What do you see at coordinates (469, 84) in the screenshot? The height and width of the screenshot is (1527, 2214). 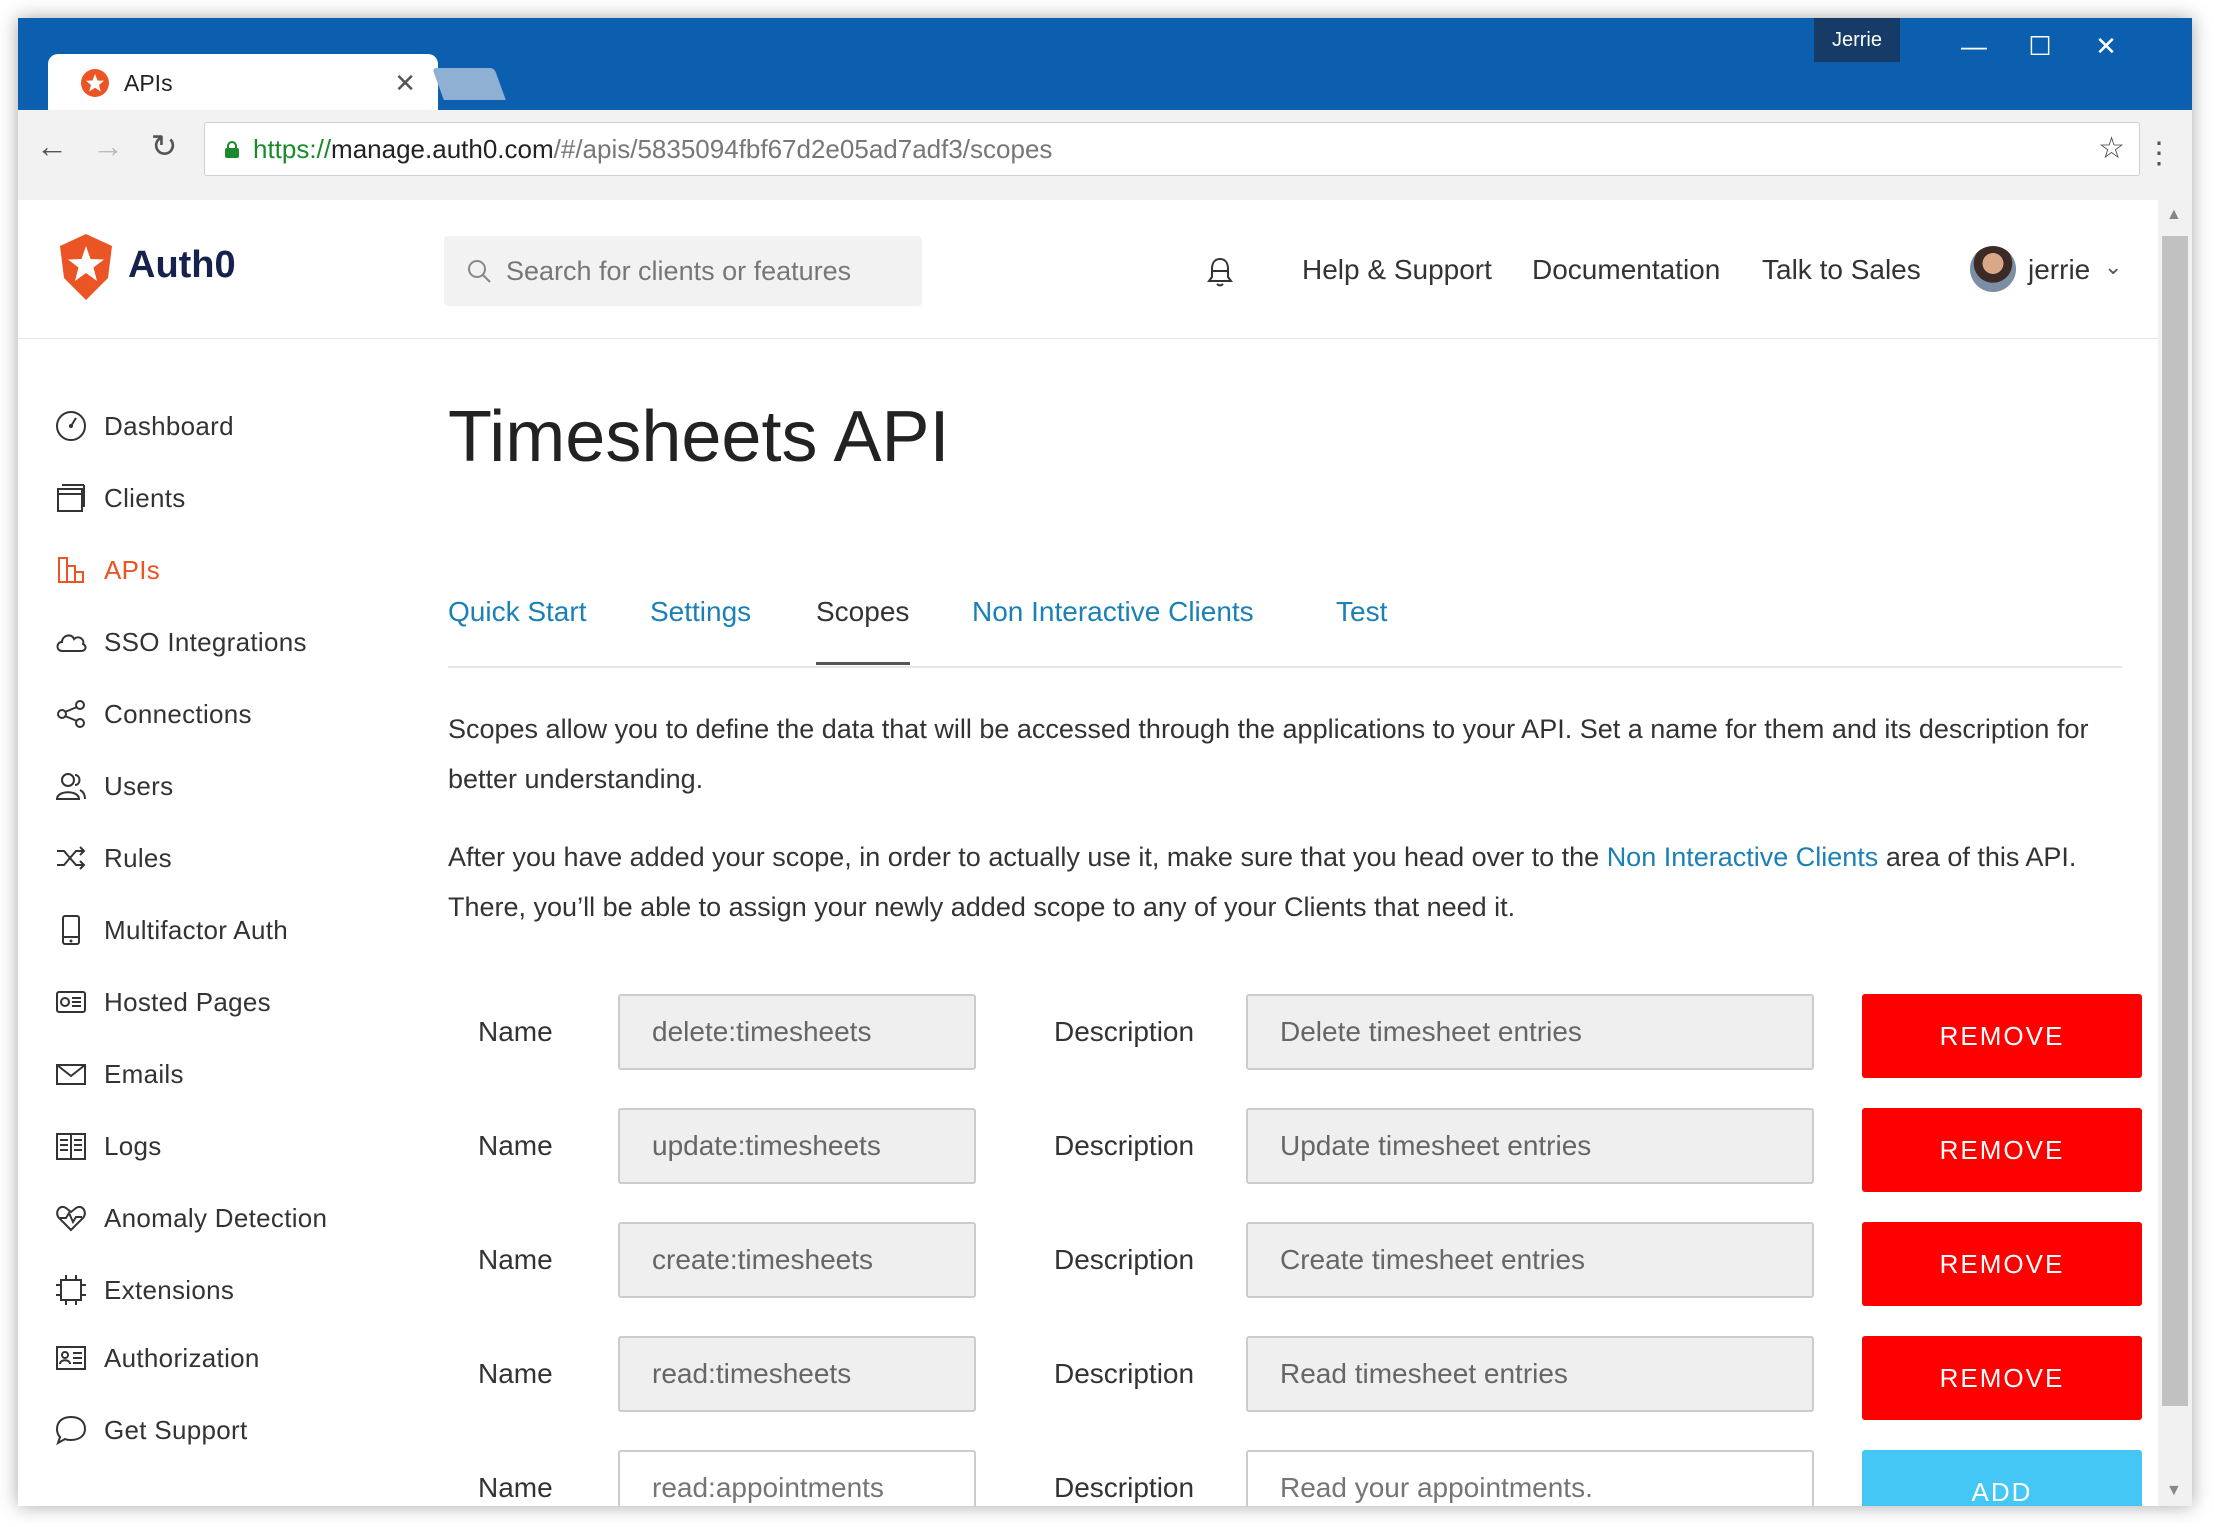 I see `new-tab-button` at bounding box center [469, 84].